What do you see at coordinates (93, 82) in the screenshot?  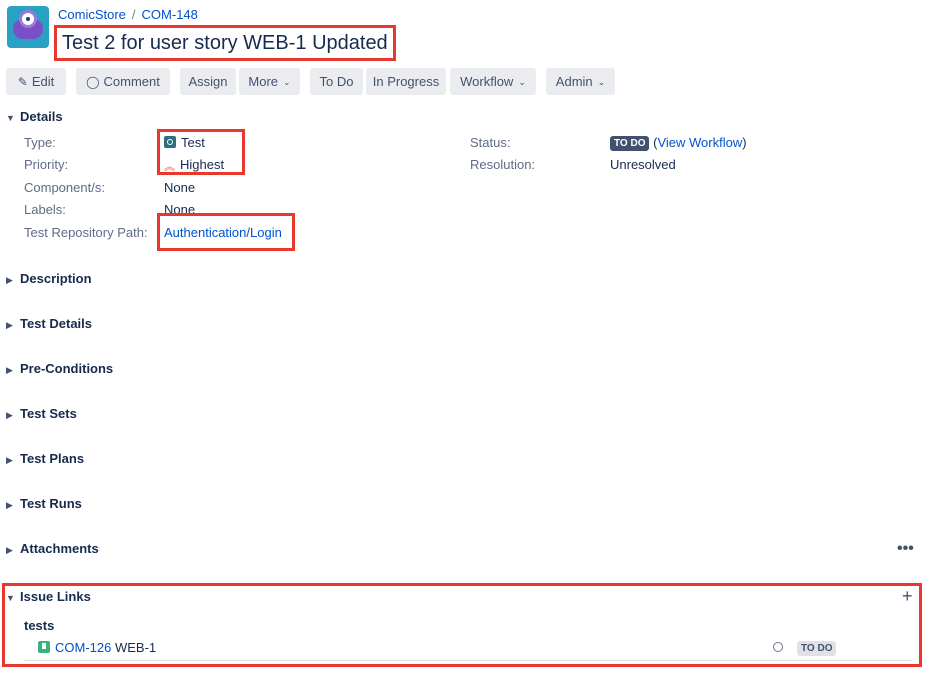 I see `speech-bubble-icon: ◯` at bounding box center [93, 82].